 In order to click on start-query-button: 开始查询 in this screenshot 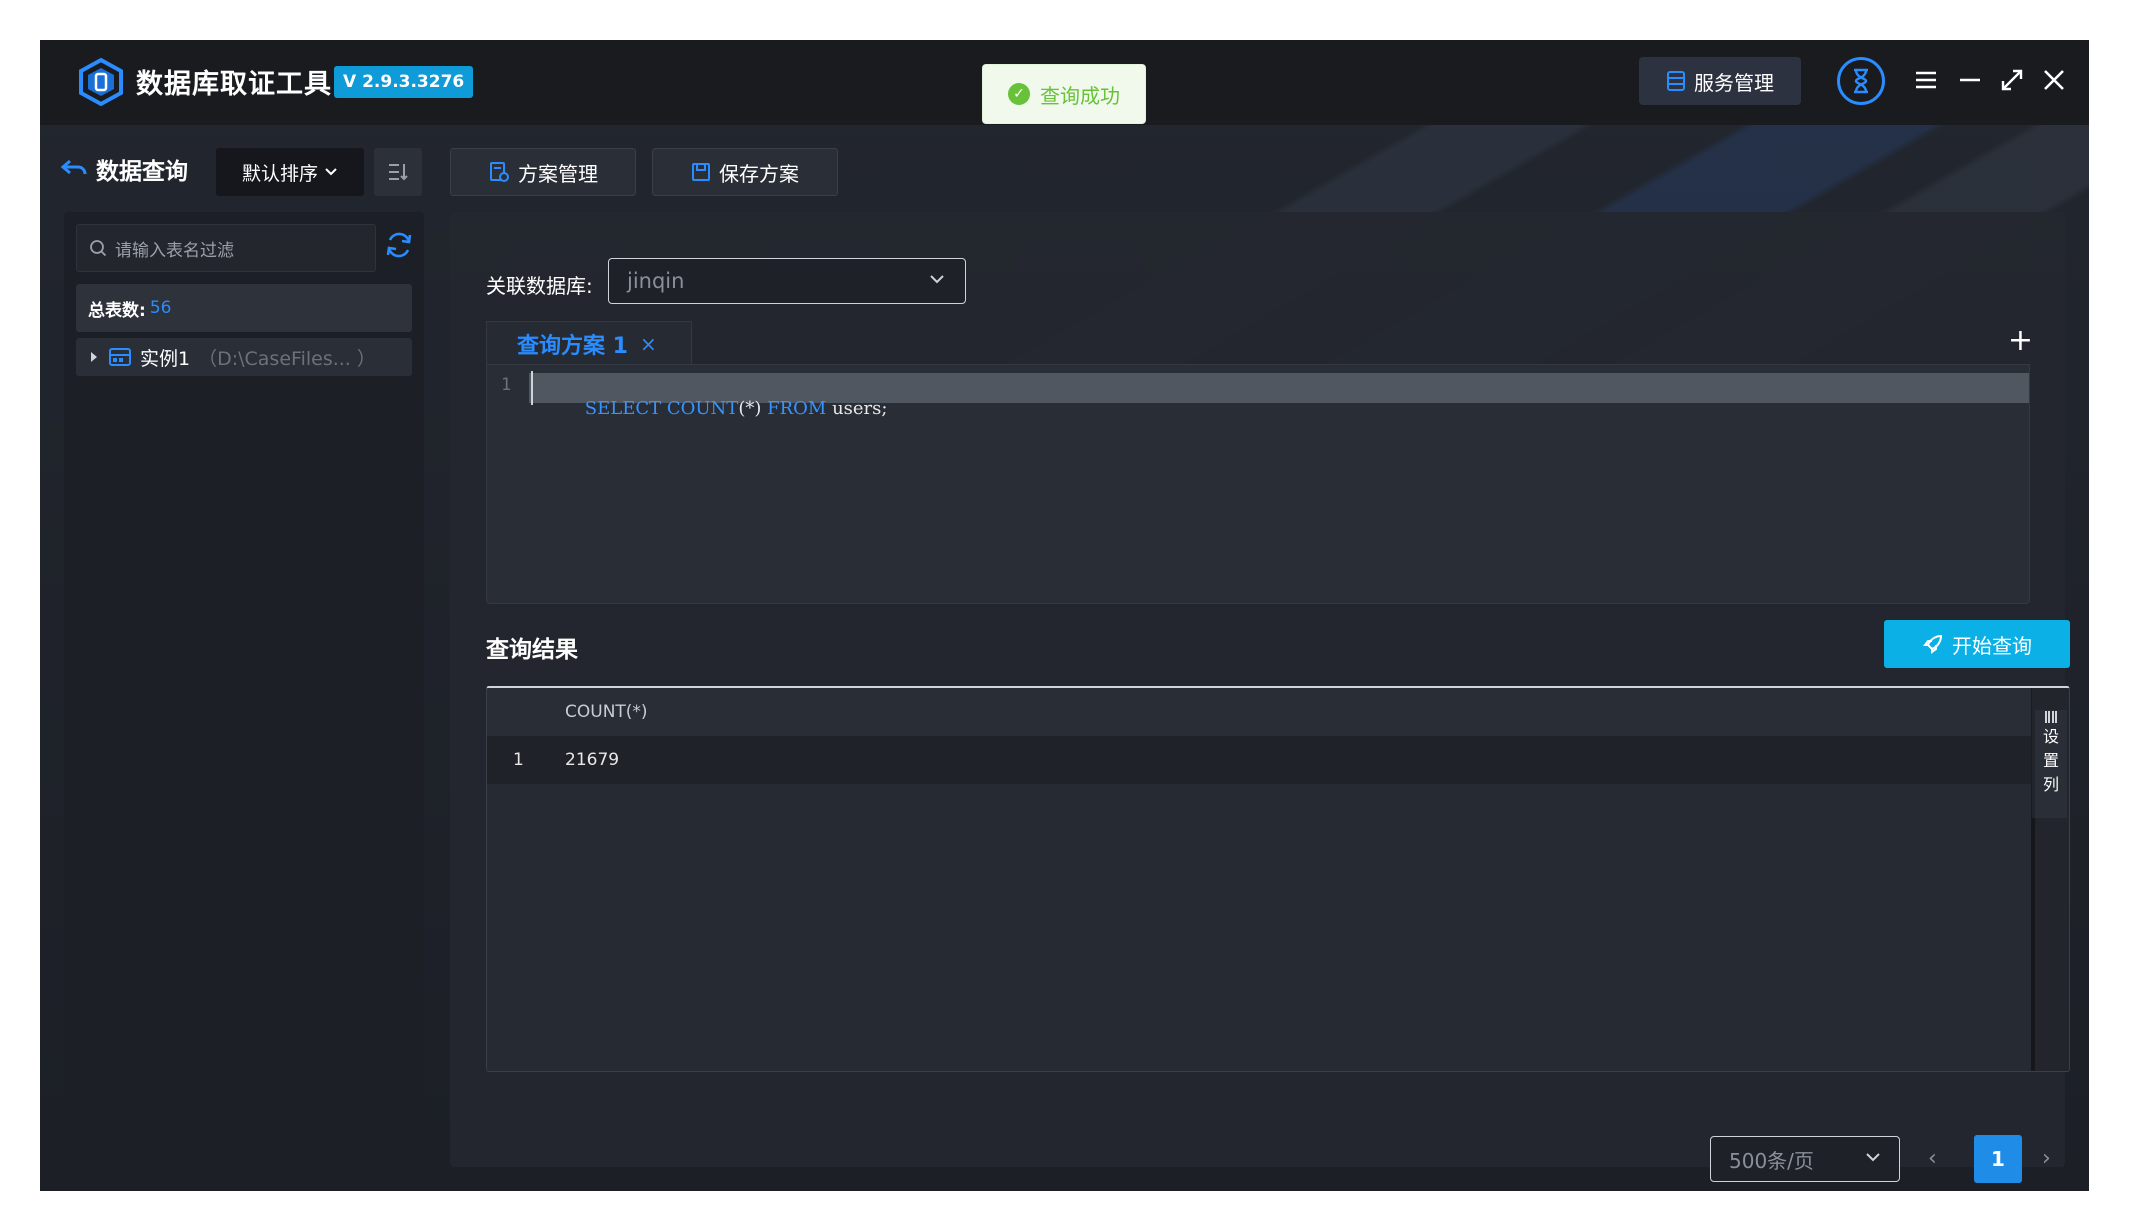, I will do `click(1977, 644)`.